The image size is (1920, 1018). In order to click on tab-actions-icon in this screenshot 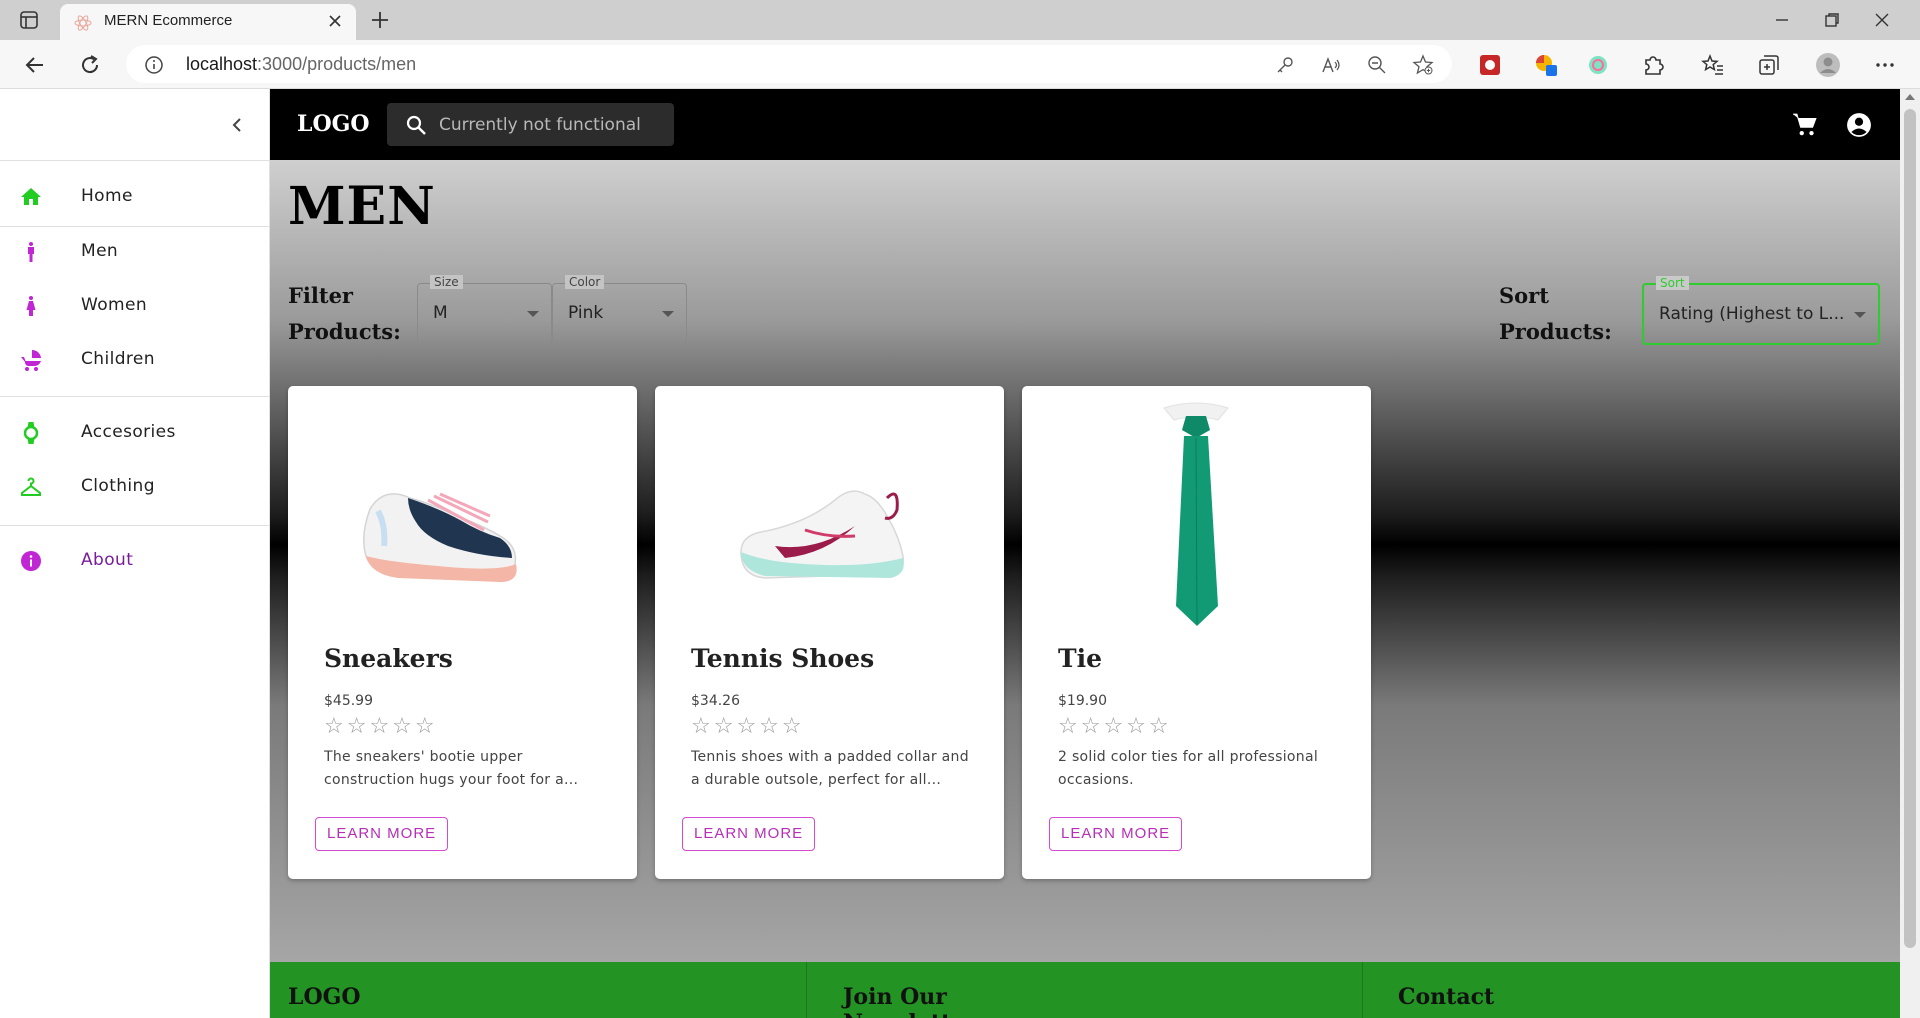, I will do `click(29, 20)`.